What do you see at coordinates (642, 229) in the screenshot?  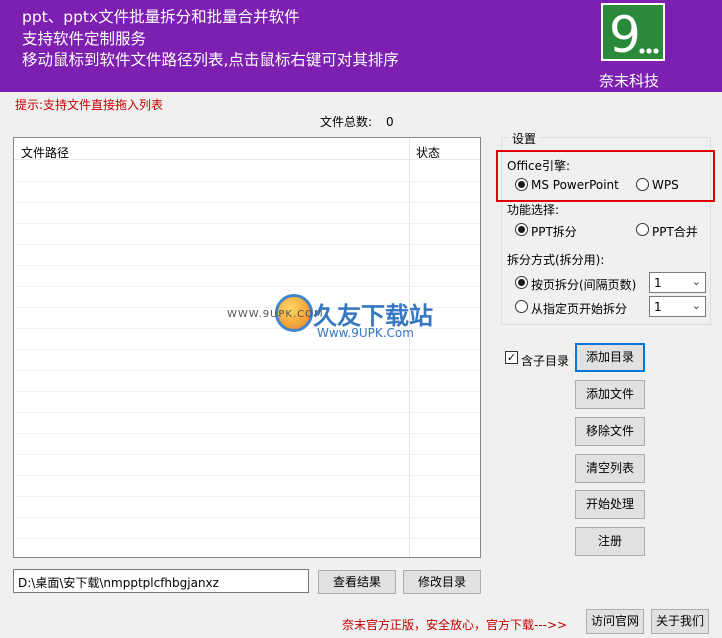 I see `radio-ppt-merge` at bounding box center [642, 229].